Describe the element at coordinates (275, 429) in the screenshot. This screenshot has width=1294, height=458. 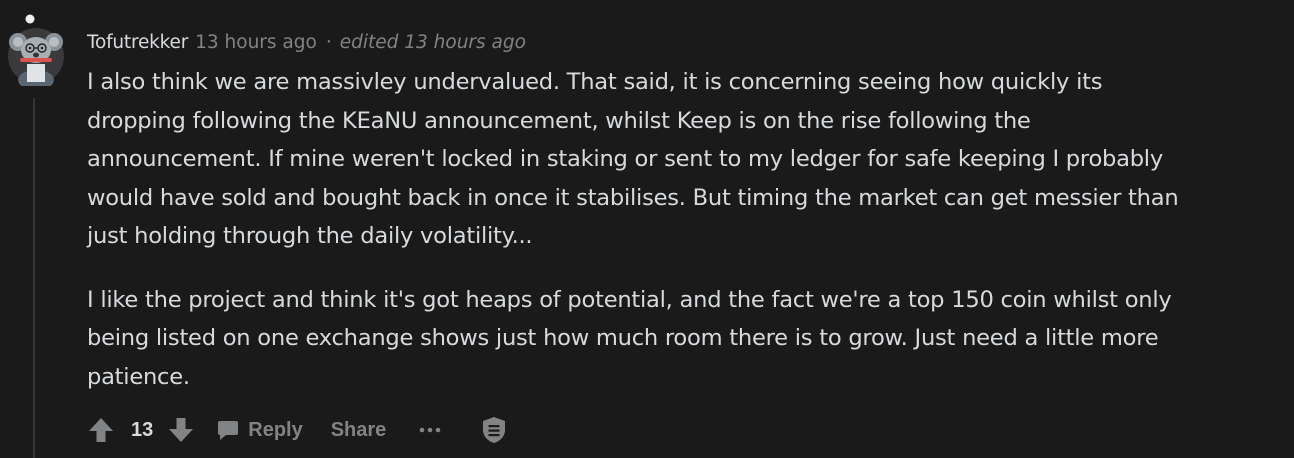
I see `reply-label: Reply` at that location.